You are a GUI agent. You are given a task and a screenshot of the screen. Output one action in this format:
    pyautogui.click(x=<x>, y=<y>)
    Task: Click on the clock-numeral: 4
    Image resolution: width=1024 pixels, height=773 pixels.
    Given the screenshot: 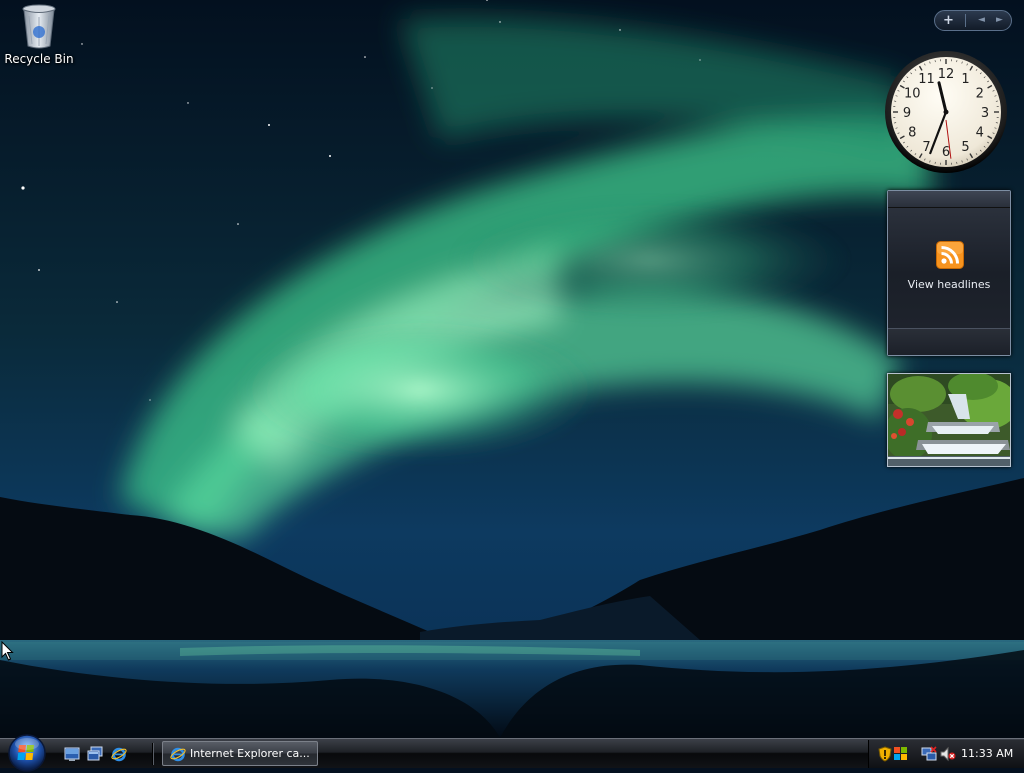 What is the action you would take?
    pyautogui.click(x=980, y=133)
    